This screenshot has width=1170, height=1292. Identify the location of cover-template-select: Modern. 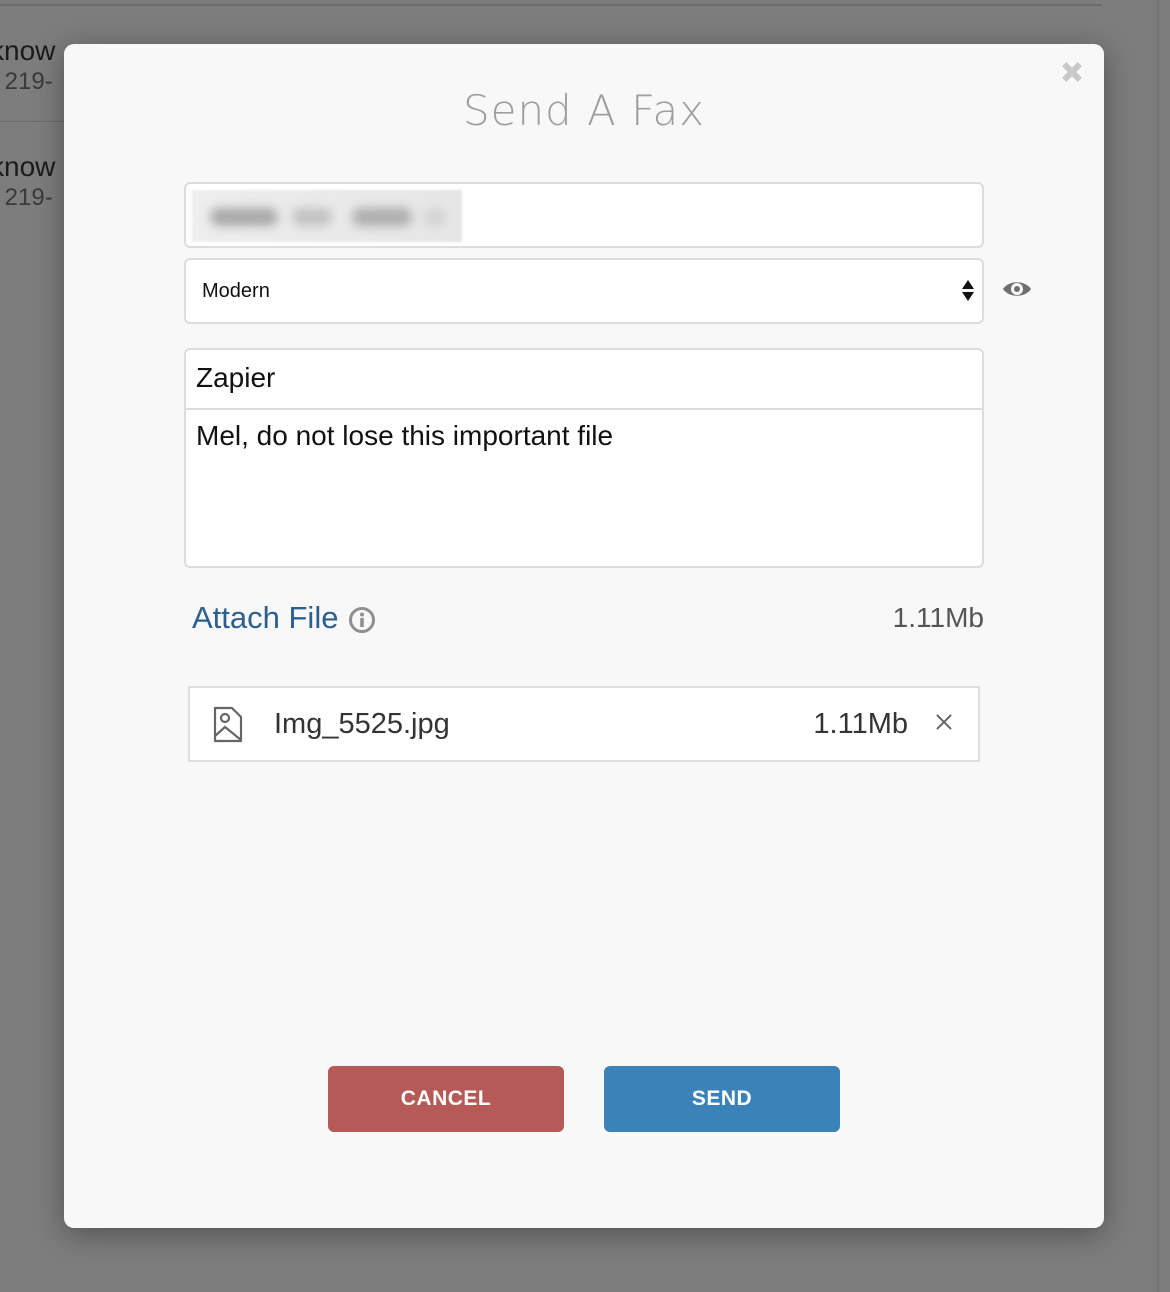
(584, 291).